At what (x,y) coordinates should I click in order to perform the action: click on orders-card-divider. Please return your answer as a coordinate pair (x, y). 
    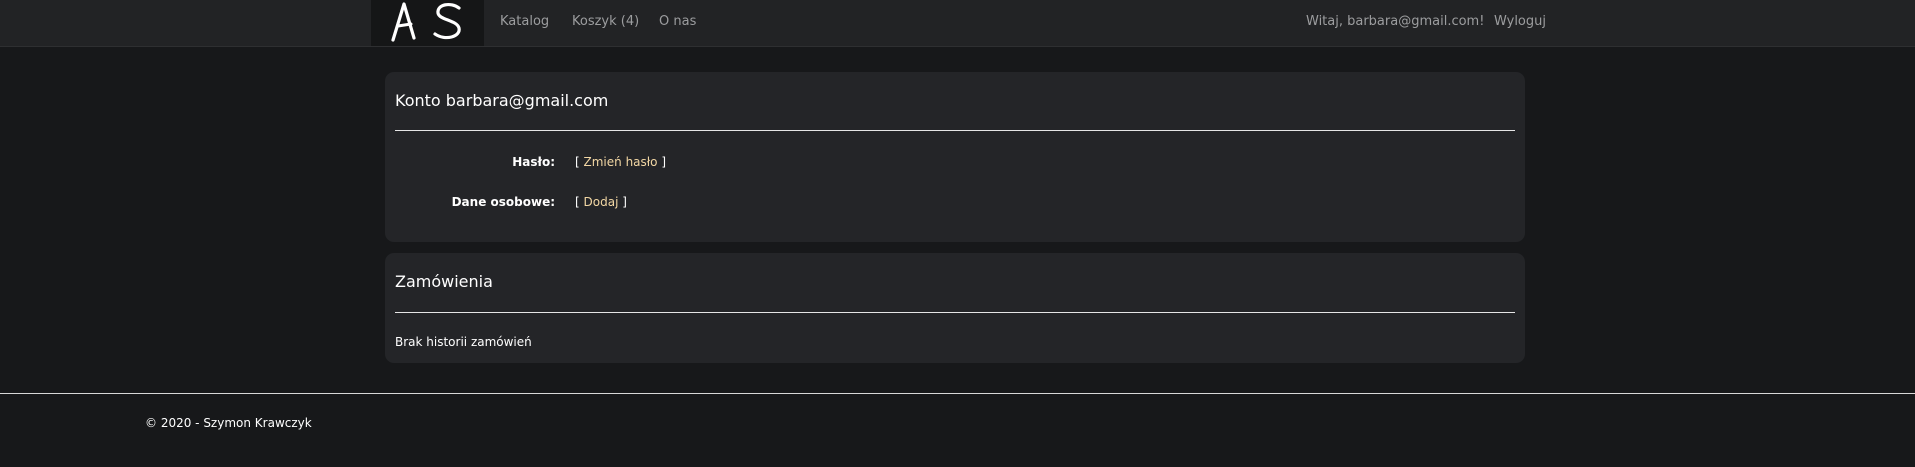
    Looking at the image, I should click on (955, 312).